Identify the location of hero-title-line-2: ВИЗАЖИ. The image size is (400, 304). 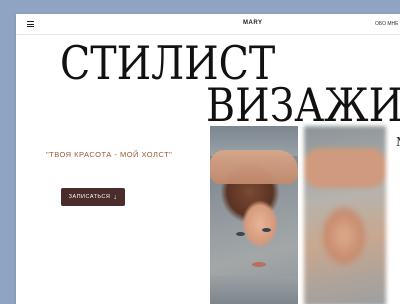
(303, 105).